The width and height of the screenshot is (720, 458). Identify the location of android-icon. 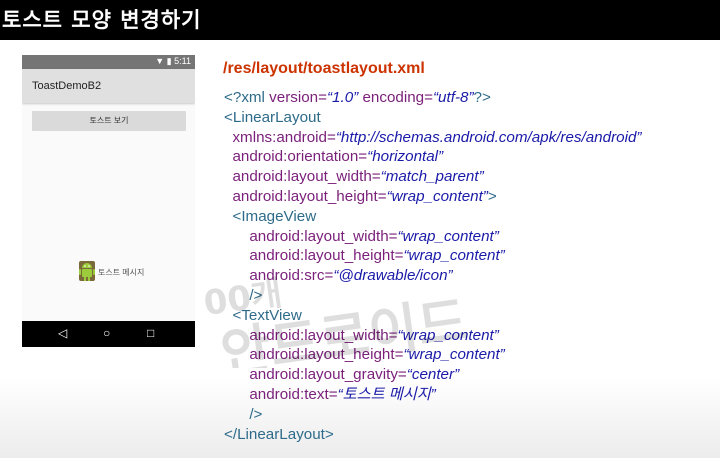
(87, 272).